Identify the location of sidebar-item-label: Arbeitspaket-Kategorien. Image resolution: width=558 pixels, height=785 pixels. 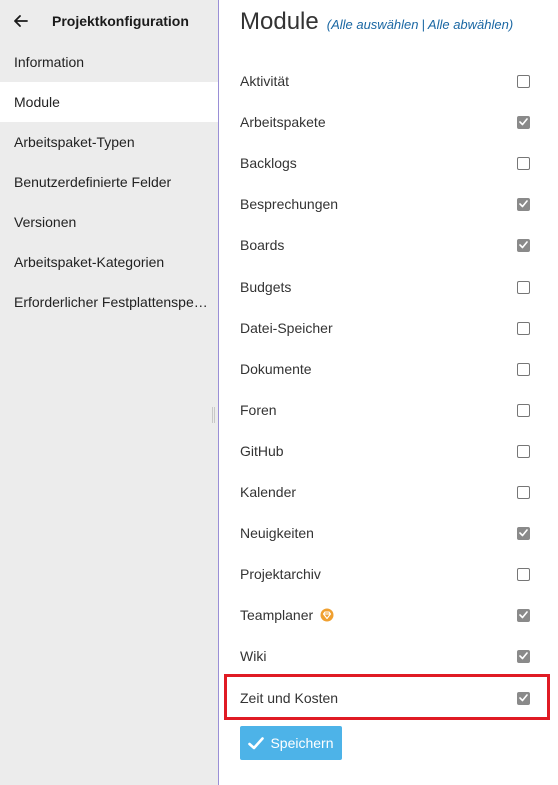
(89, 262).